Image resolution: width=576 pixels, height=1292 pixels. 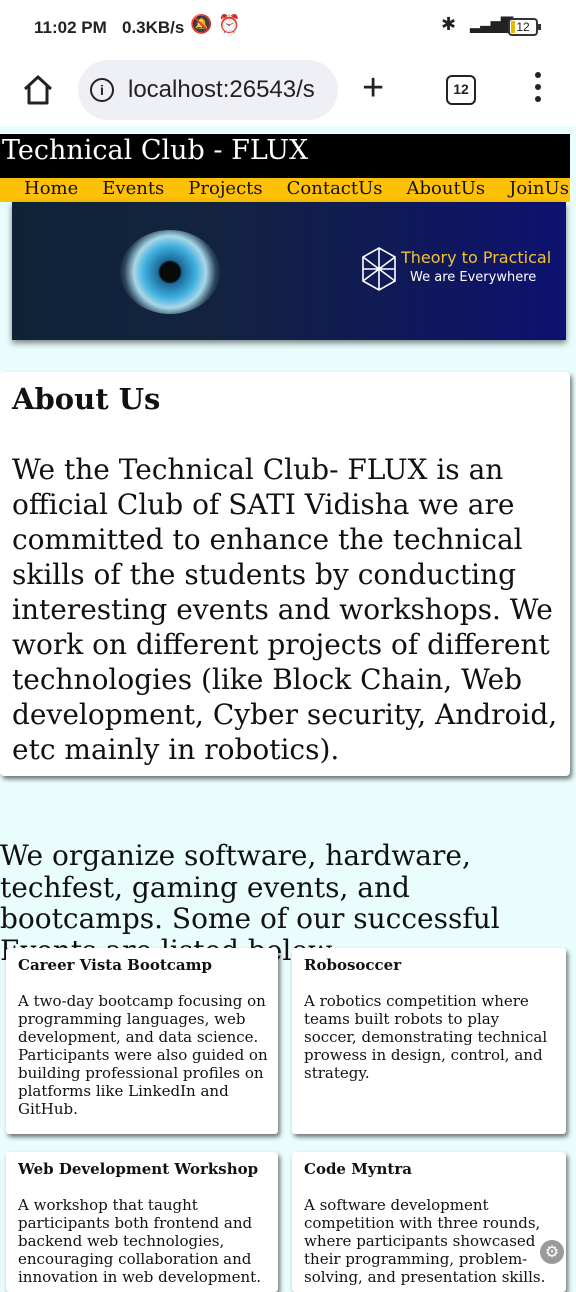 What do you see at coordinates (476, 257) in the screenshot?
I see `banner-title: Theory to Practical` at bounding box center [476, 257].